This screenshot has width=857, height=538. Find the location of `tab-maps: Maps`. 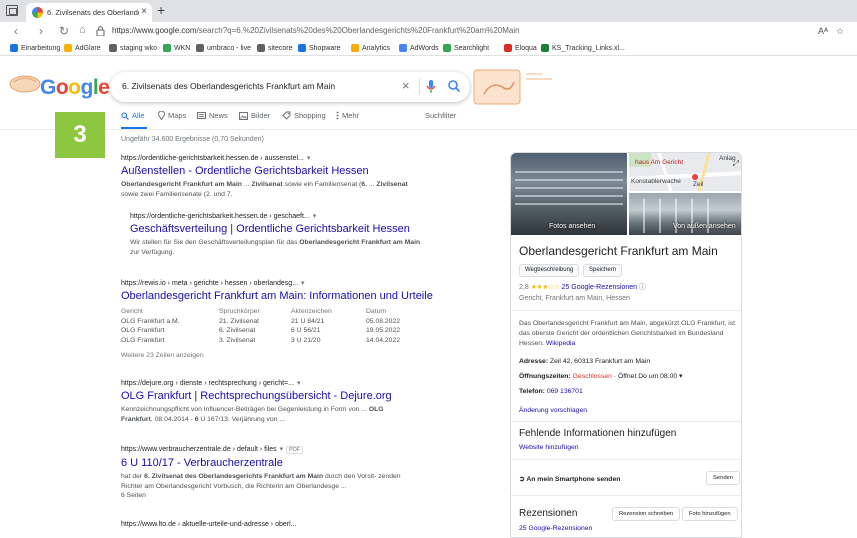

tab-maps: Maps is located at coordinates (172, 115).